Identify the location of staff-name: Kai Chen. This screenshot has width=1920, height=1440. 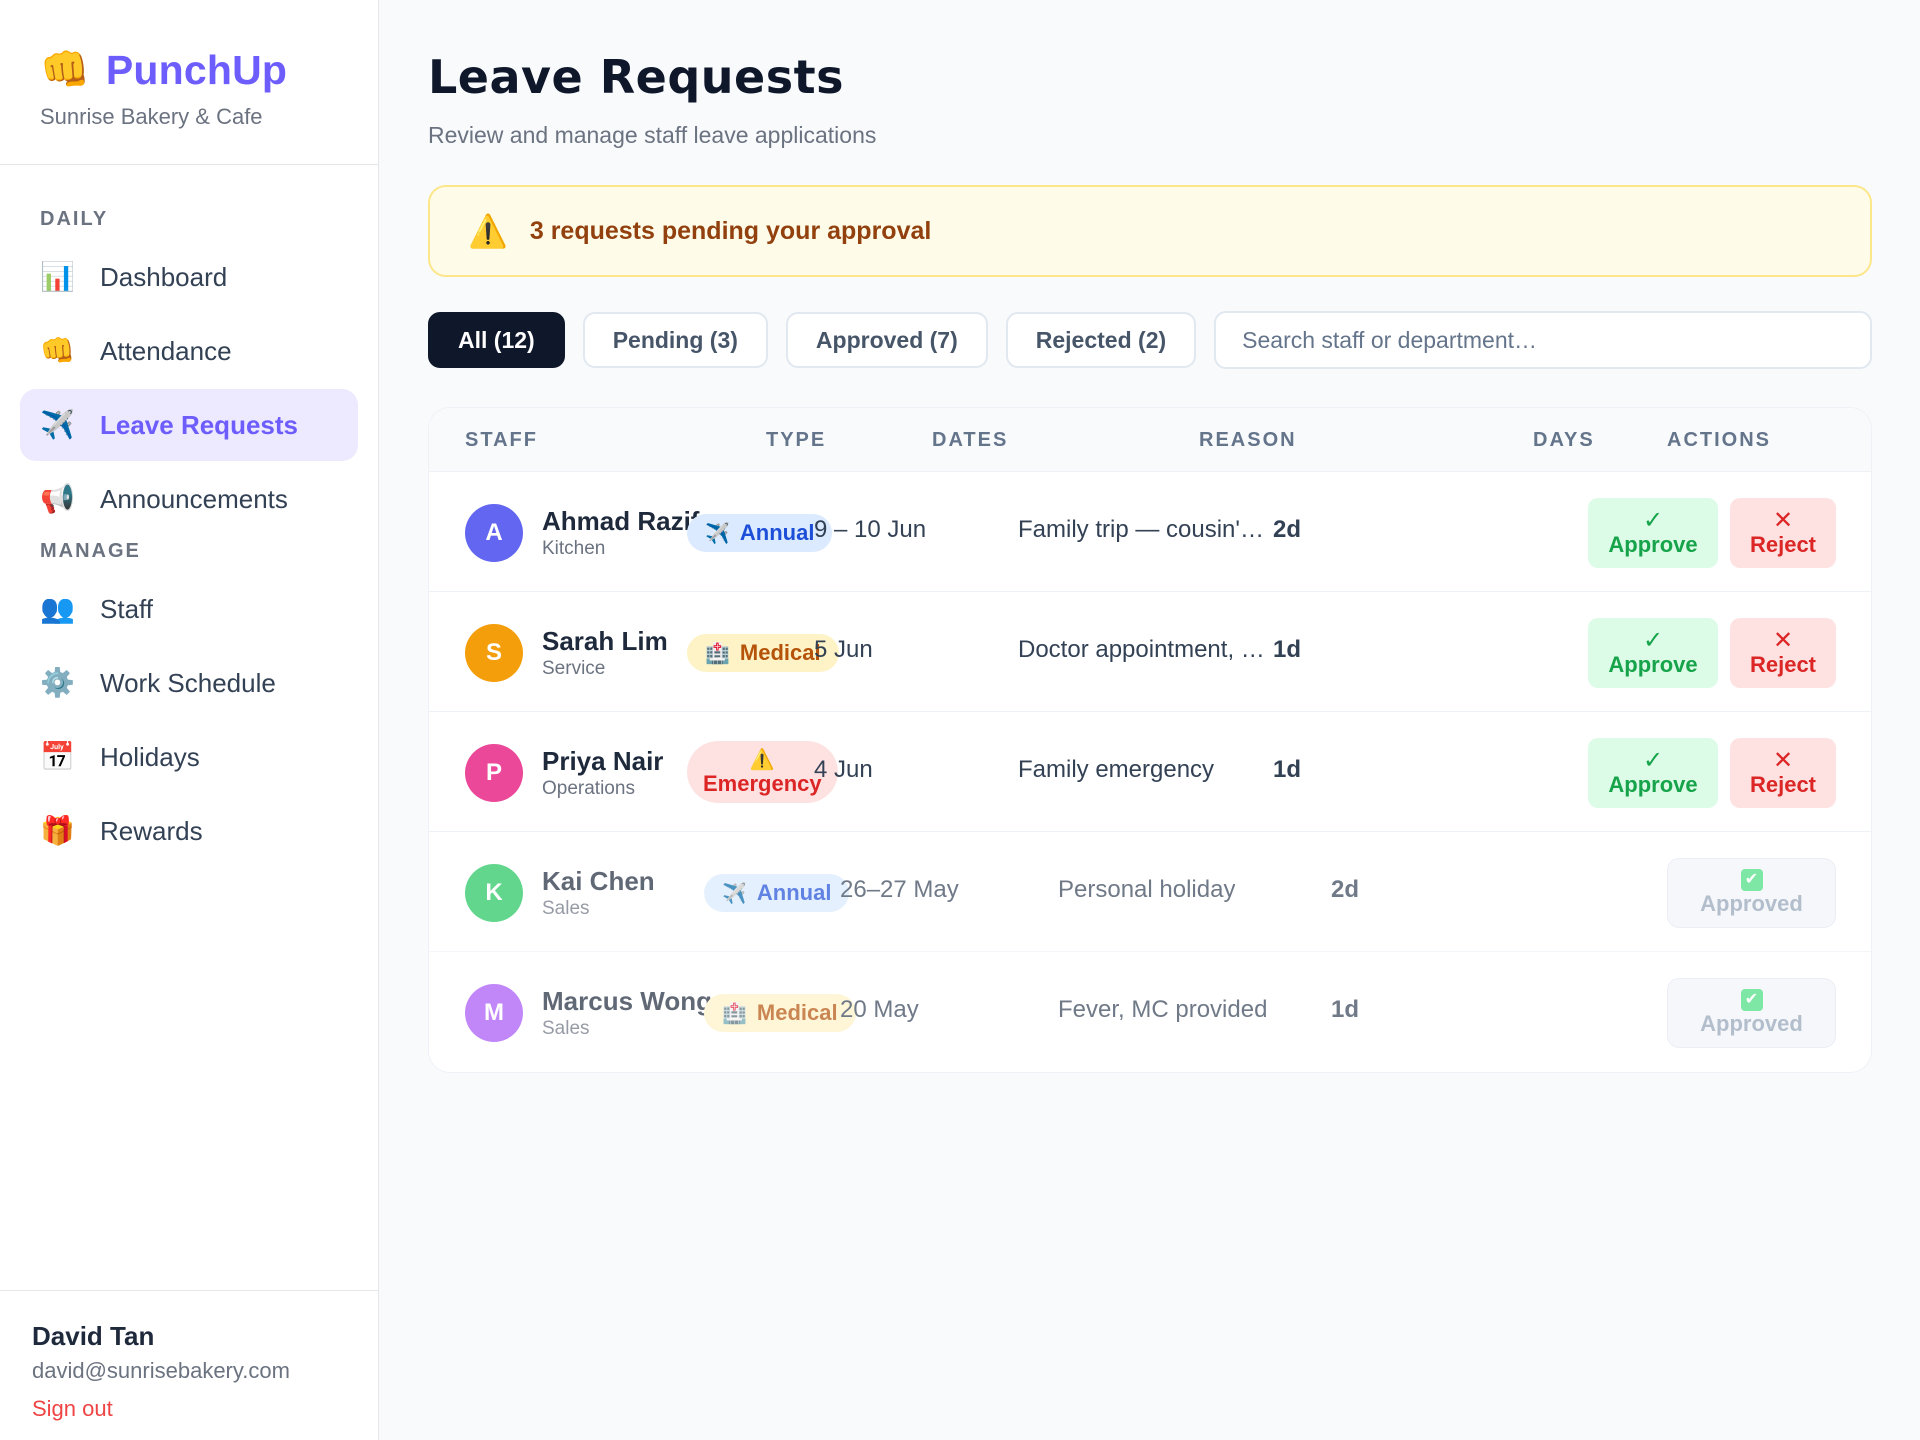
(598, 881).